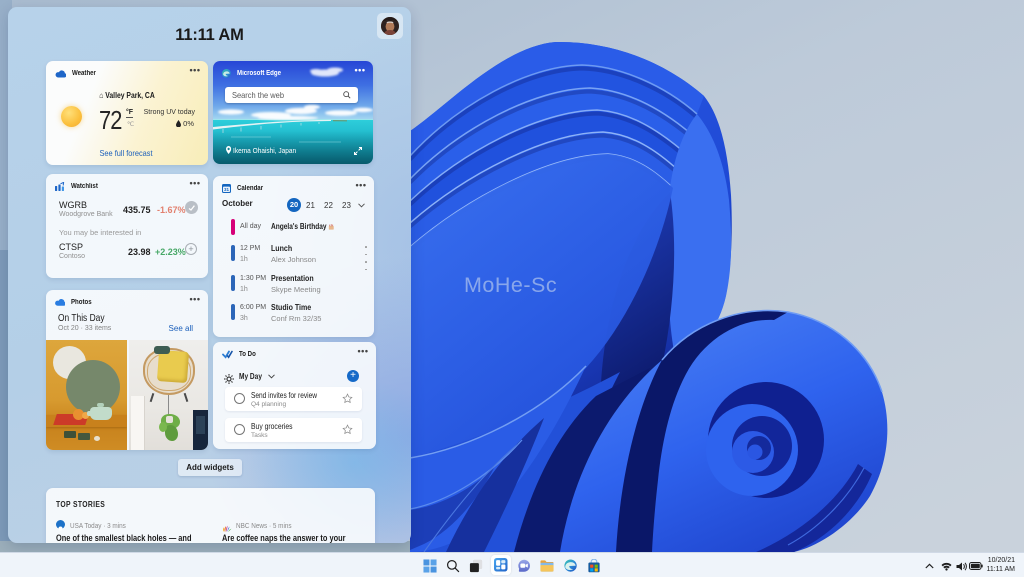 The height and width of the screenshot is (577, 1024). Describe the element at coordinates (227, 189) in the screenshot. I see `svg-text: 31` at that location.